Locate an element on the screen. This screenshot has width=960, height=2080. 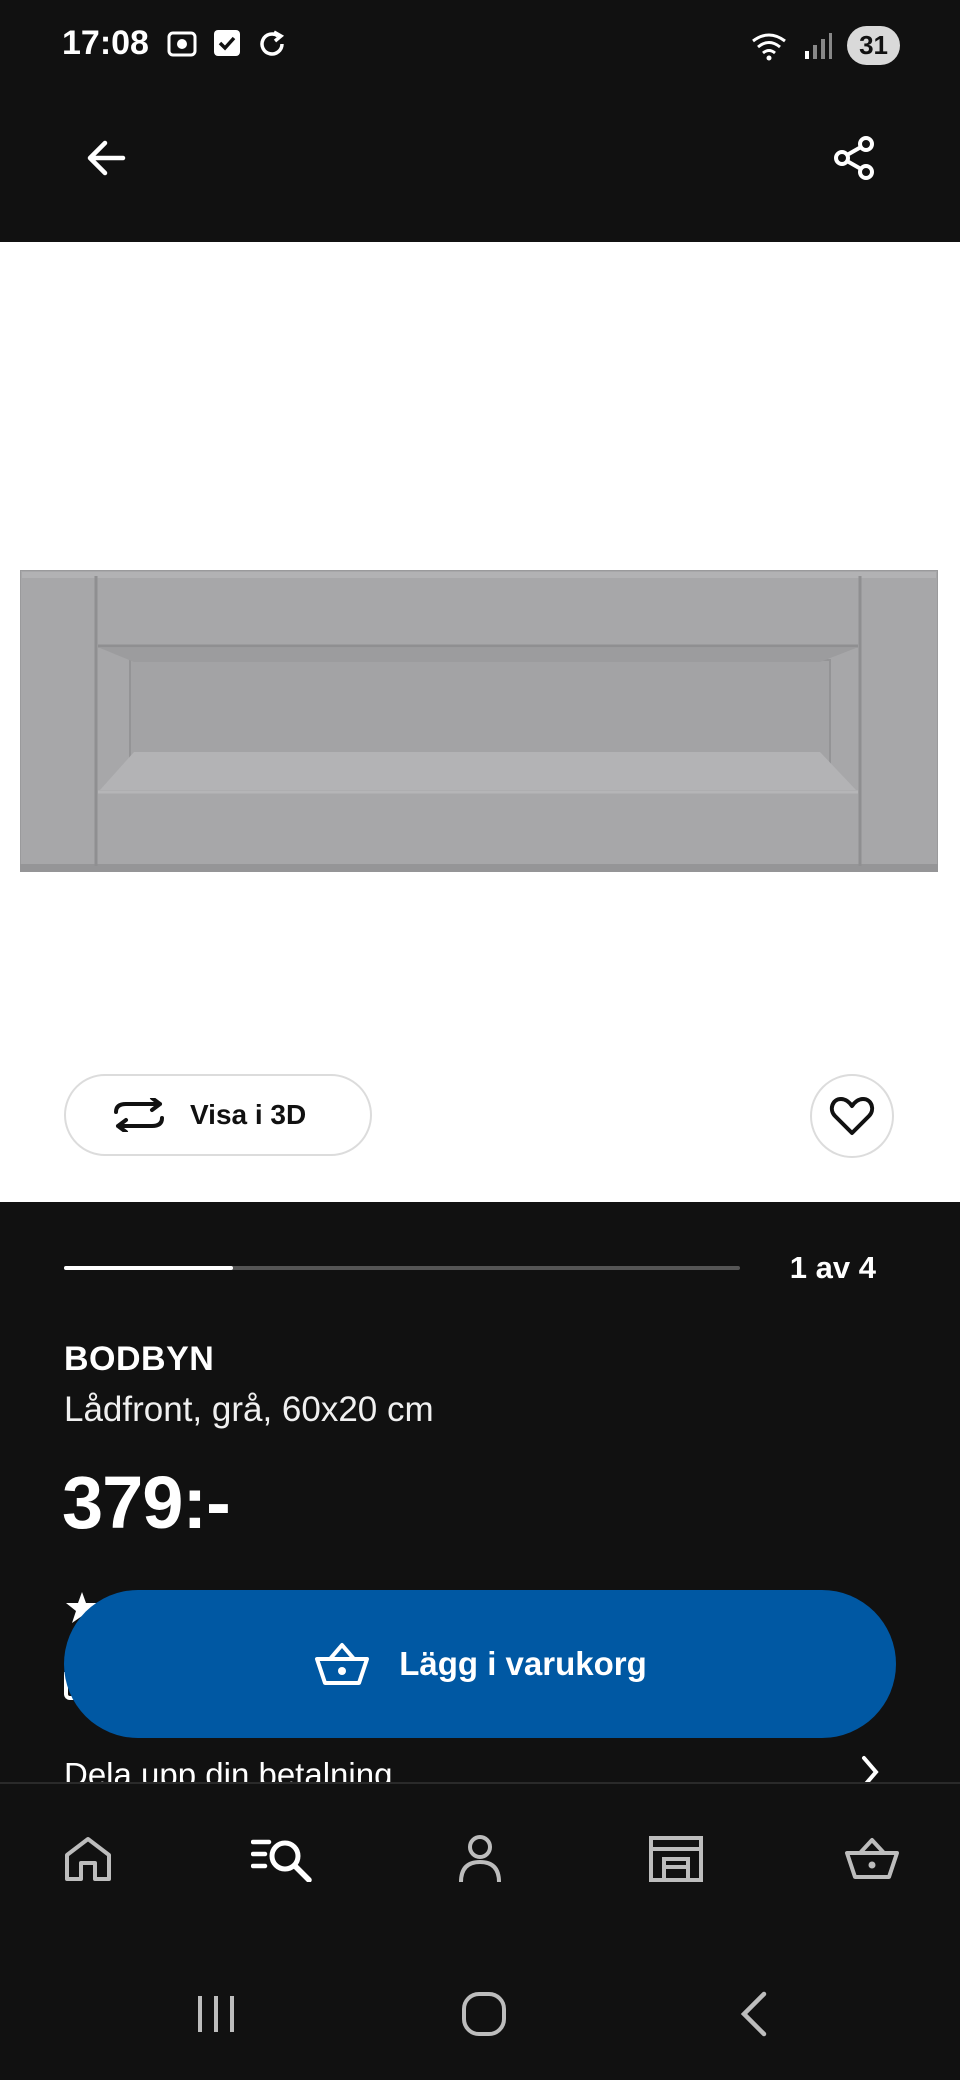
back-system-icon is located at coordinates (754, 2014).